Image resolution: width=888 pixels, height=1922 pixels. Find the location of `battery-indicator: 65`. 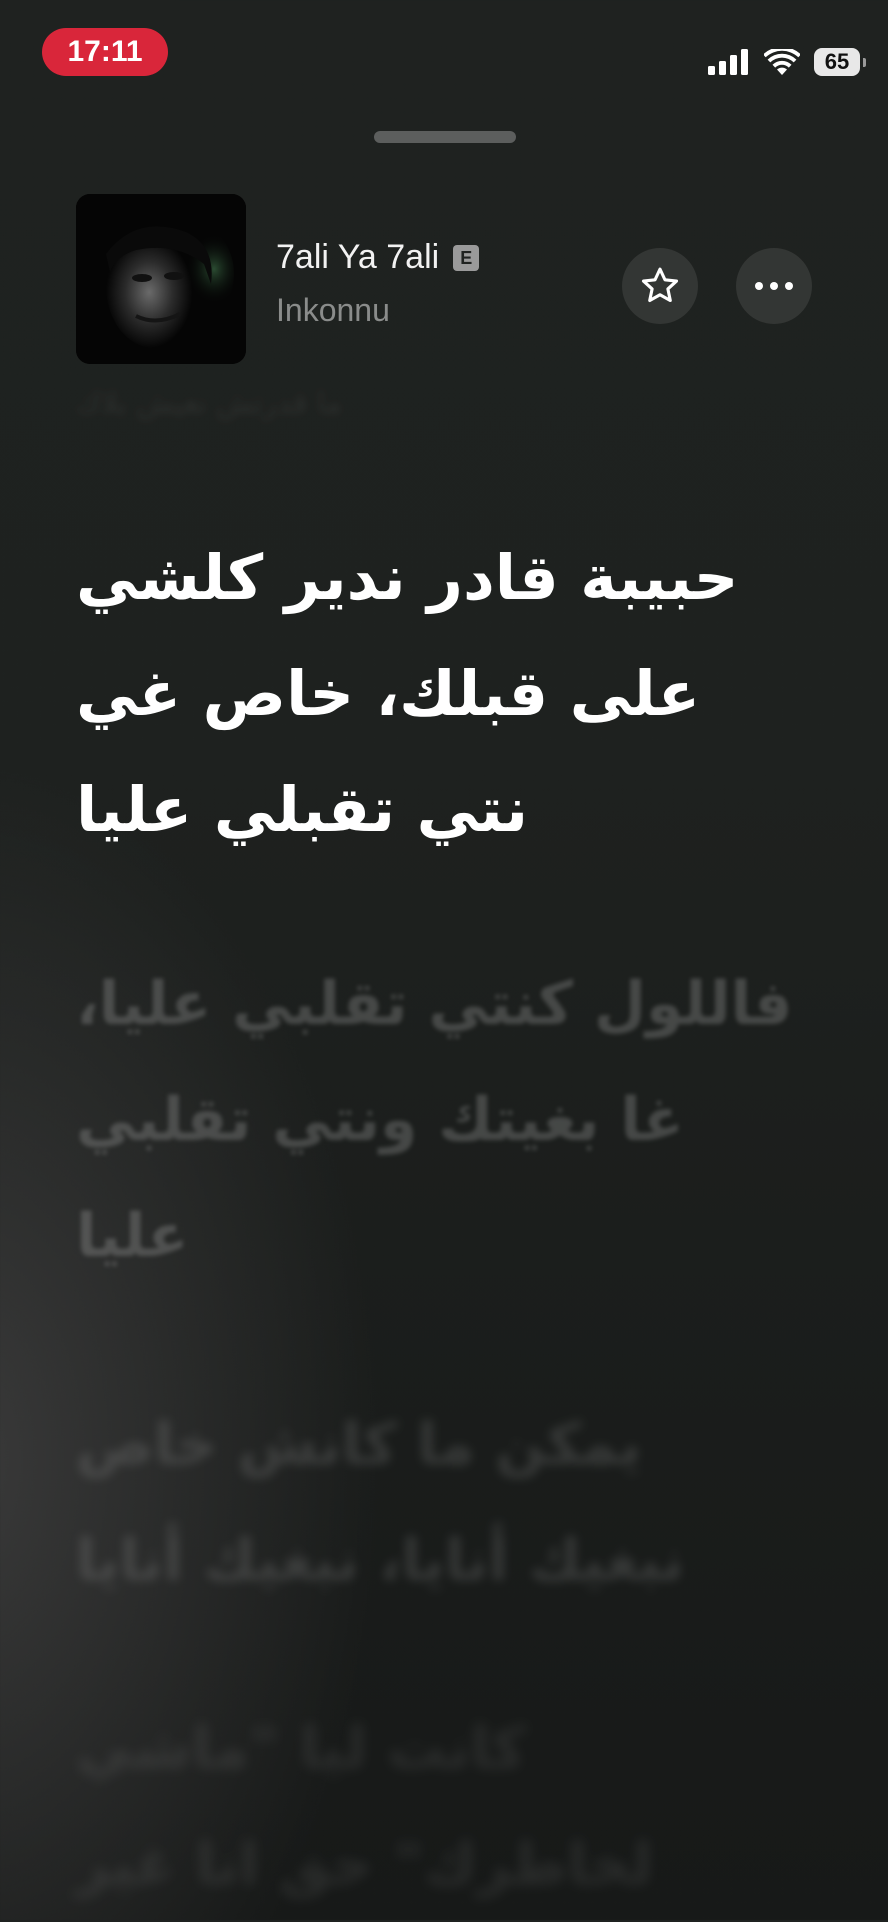

battery-indicator: 65 is located at coordinates (840, 62).